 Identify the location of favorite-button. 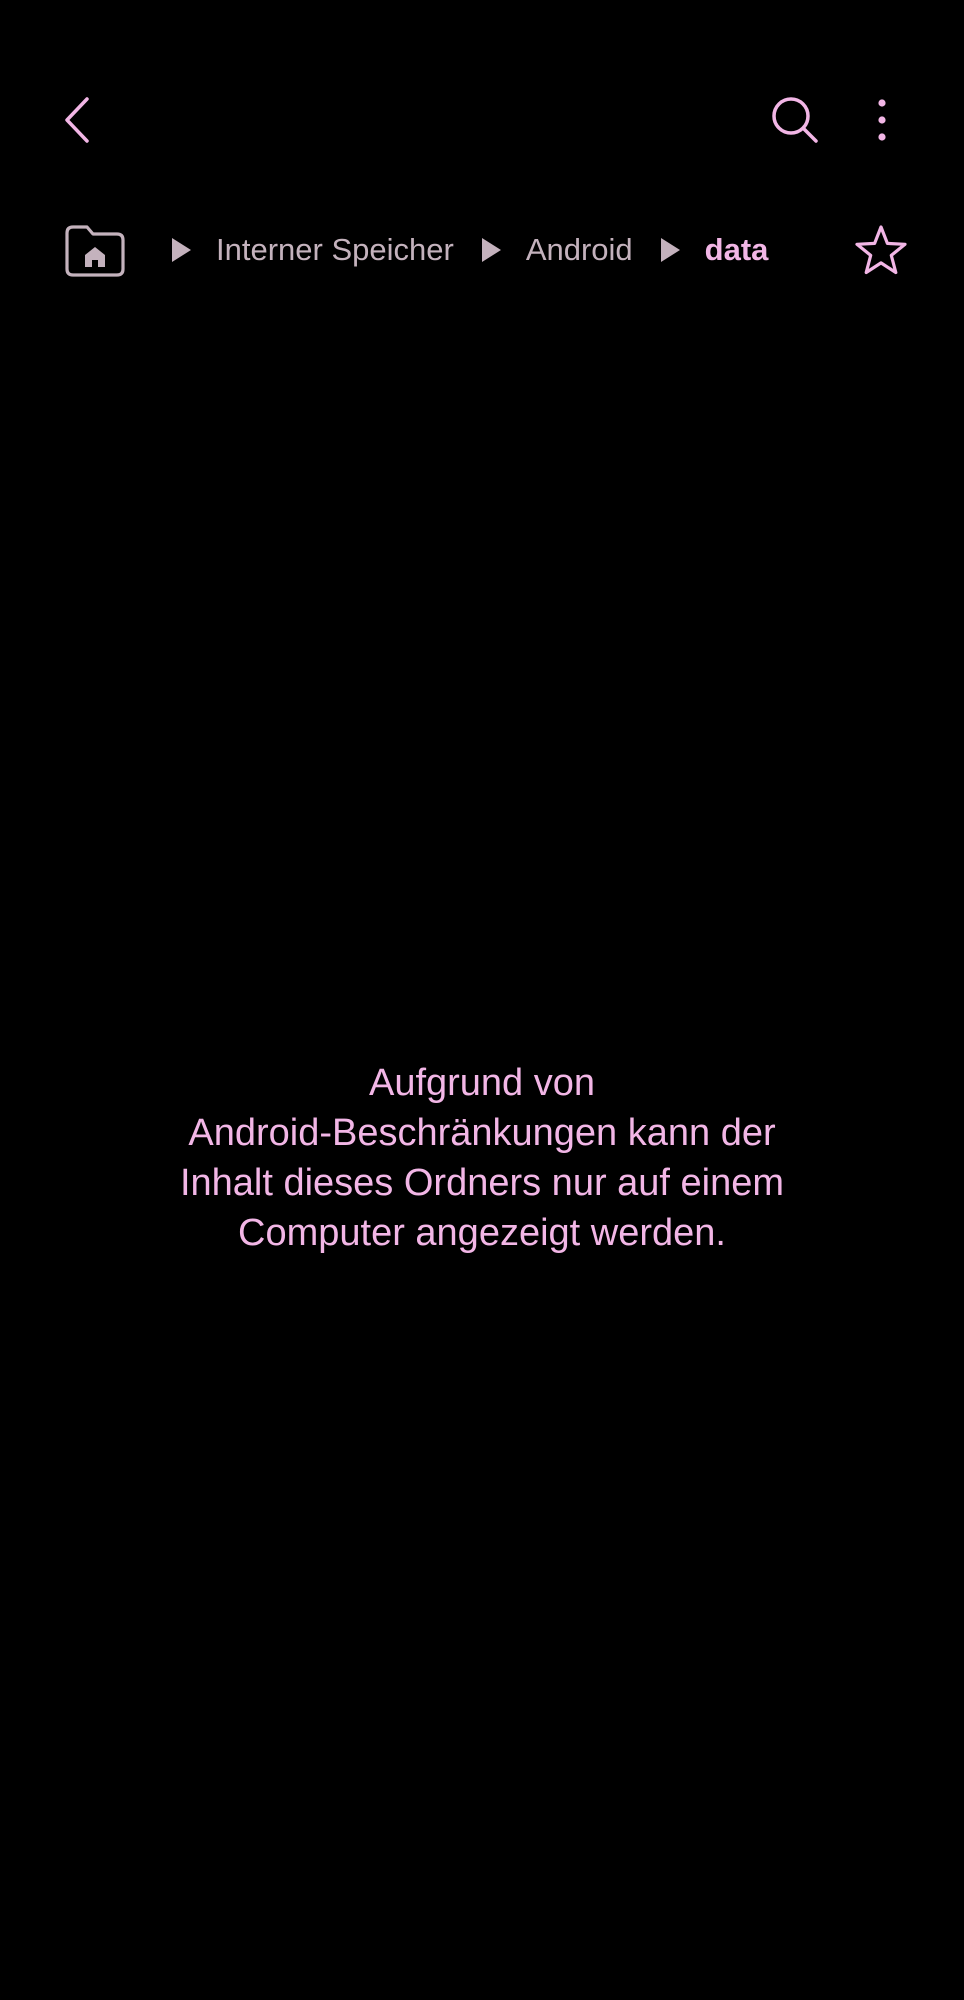
(881, 250).